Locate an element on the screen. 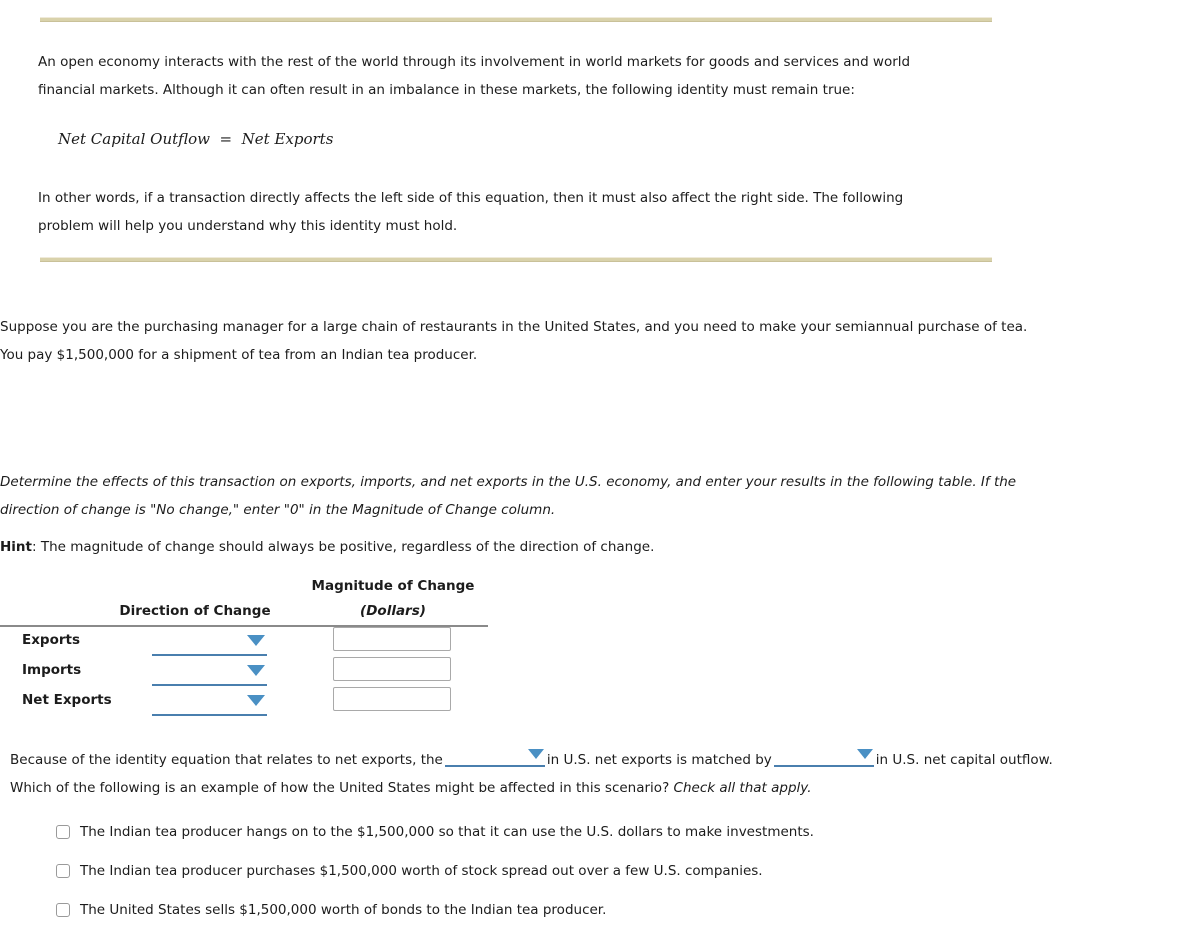  row-label-net-exports: Net Exports is located at coordinates (67, 700).